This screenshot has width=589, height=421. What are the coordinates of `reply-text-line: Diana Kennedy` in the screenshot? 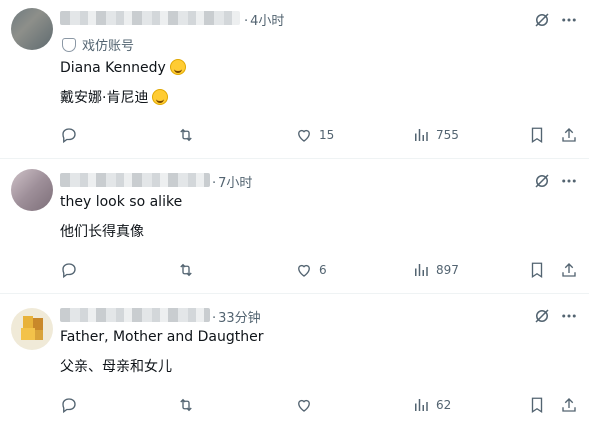 It's located at (123, 67).